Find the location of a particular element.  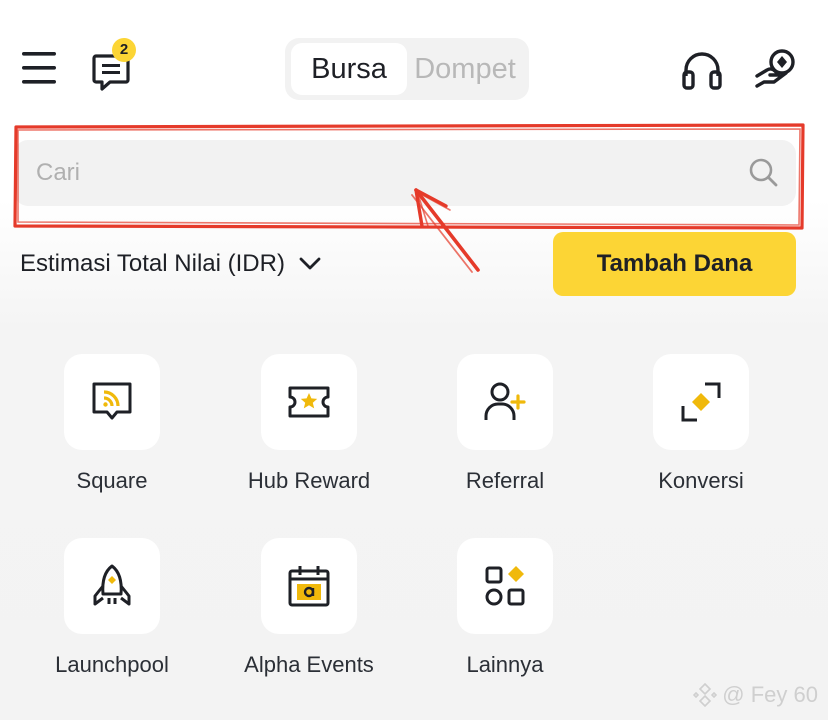

tab-bursa: Bursa is located at coordinates (349, 69).